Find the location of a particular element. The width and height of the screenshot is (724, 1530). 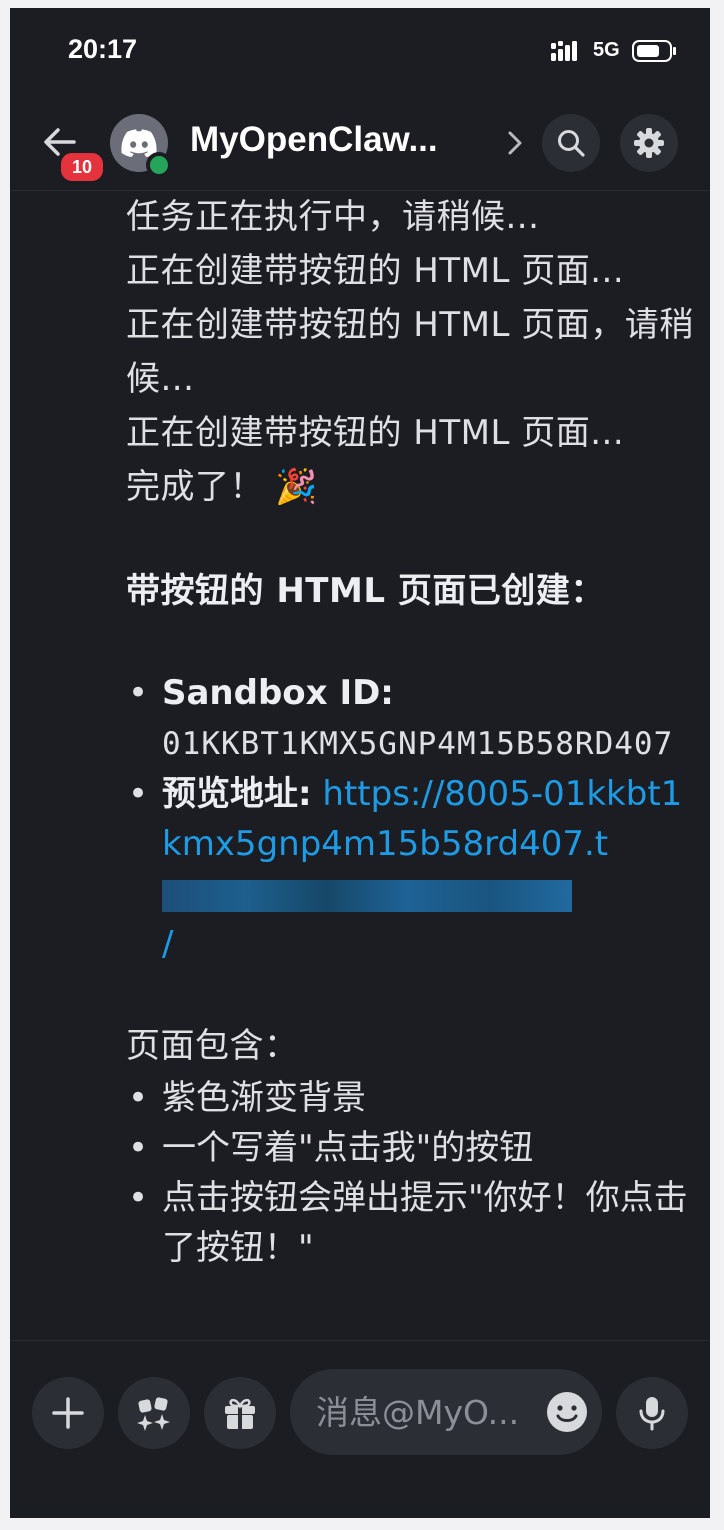

message-heading: 带按钮的 HTML 页面已创建： is located at coordinates (365, 591).